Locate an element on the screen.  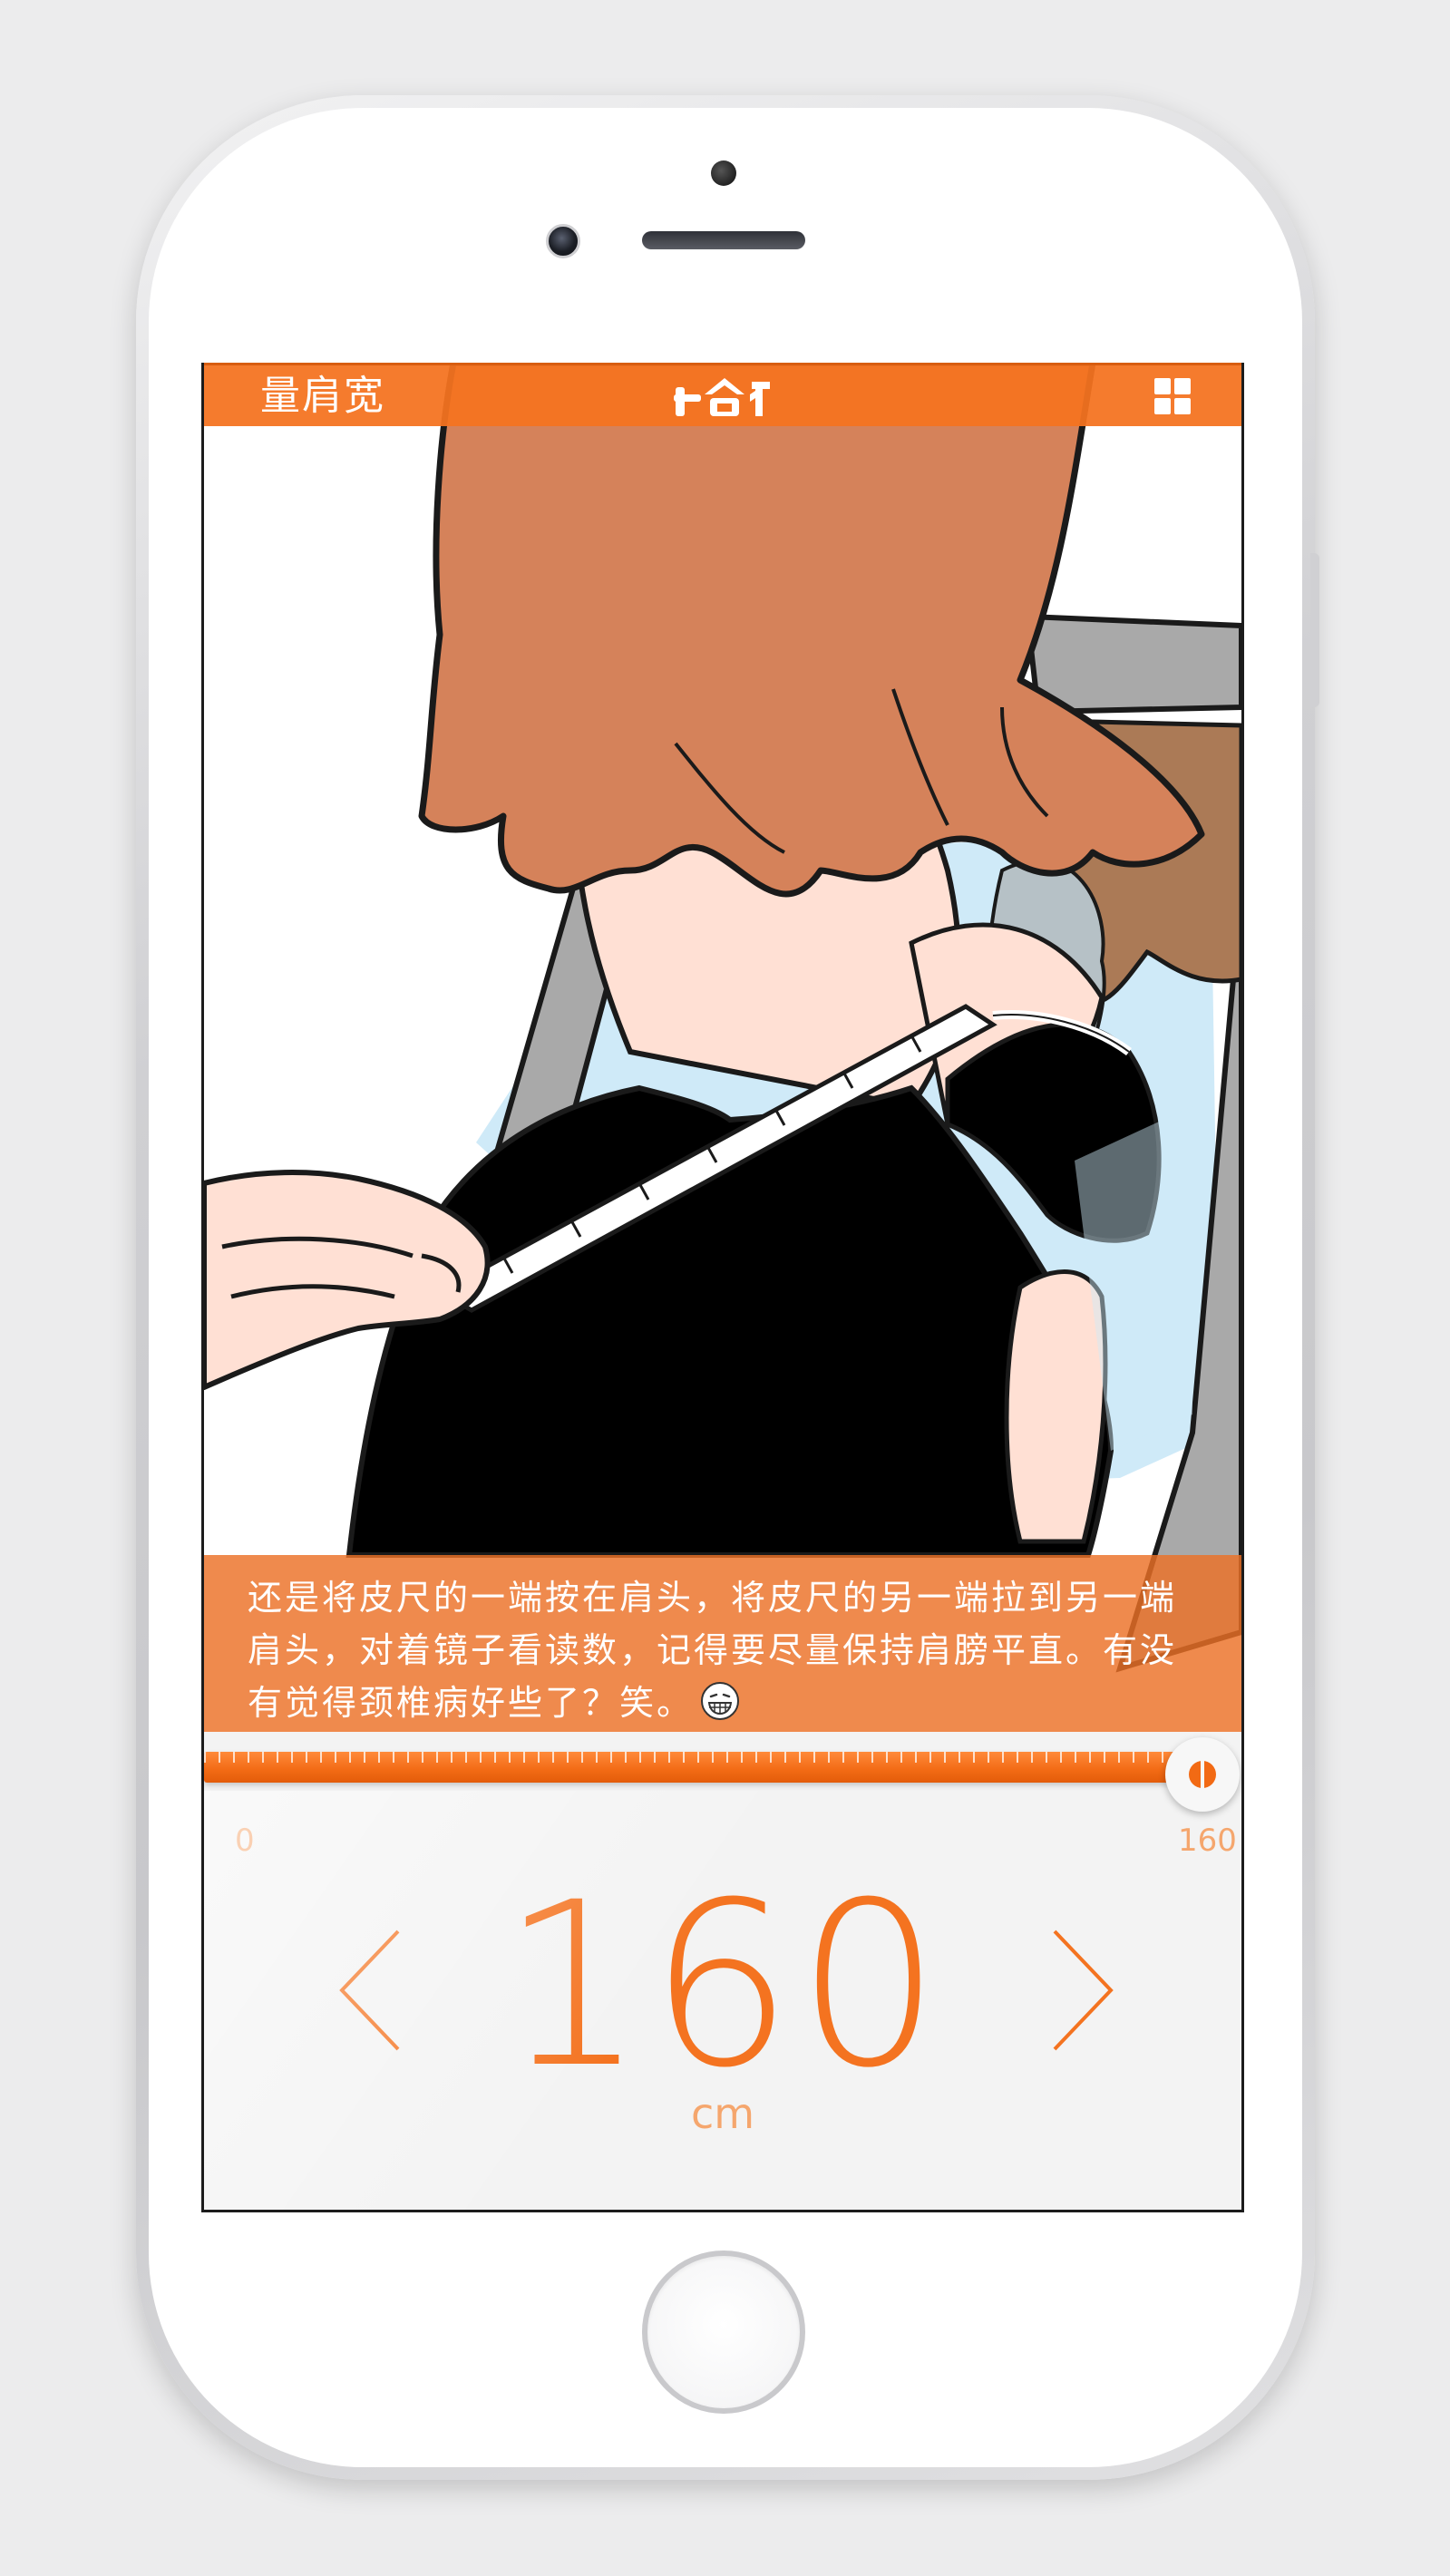
proximity-sensor is located at coordinates (723, 173).